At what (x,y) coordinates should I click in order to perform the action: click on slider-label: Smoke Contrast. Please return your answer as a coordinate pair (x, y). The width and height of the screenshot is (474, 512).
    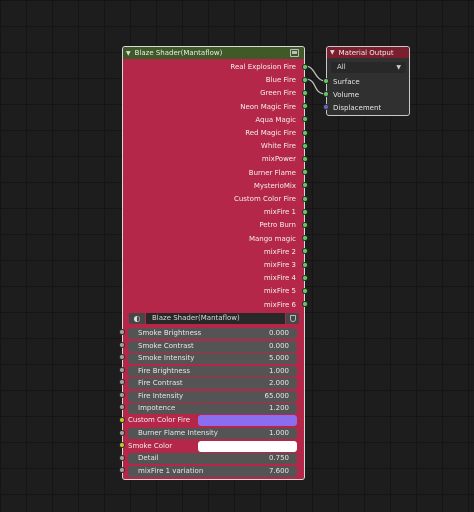
    Looking at the image, I should click on (166, 345).